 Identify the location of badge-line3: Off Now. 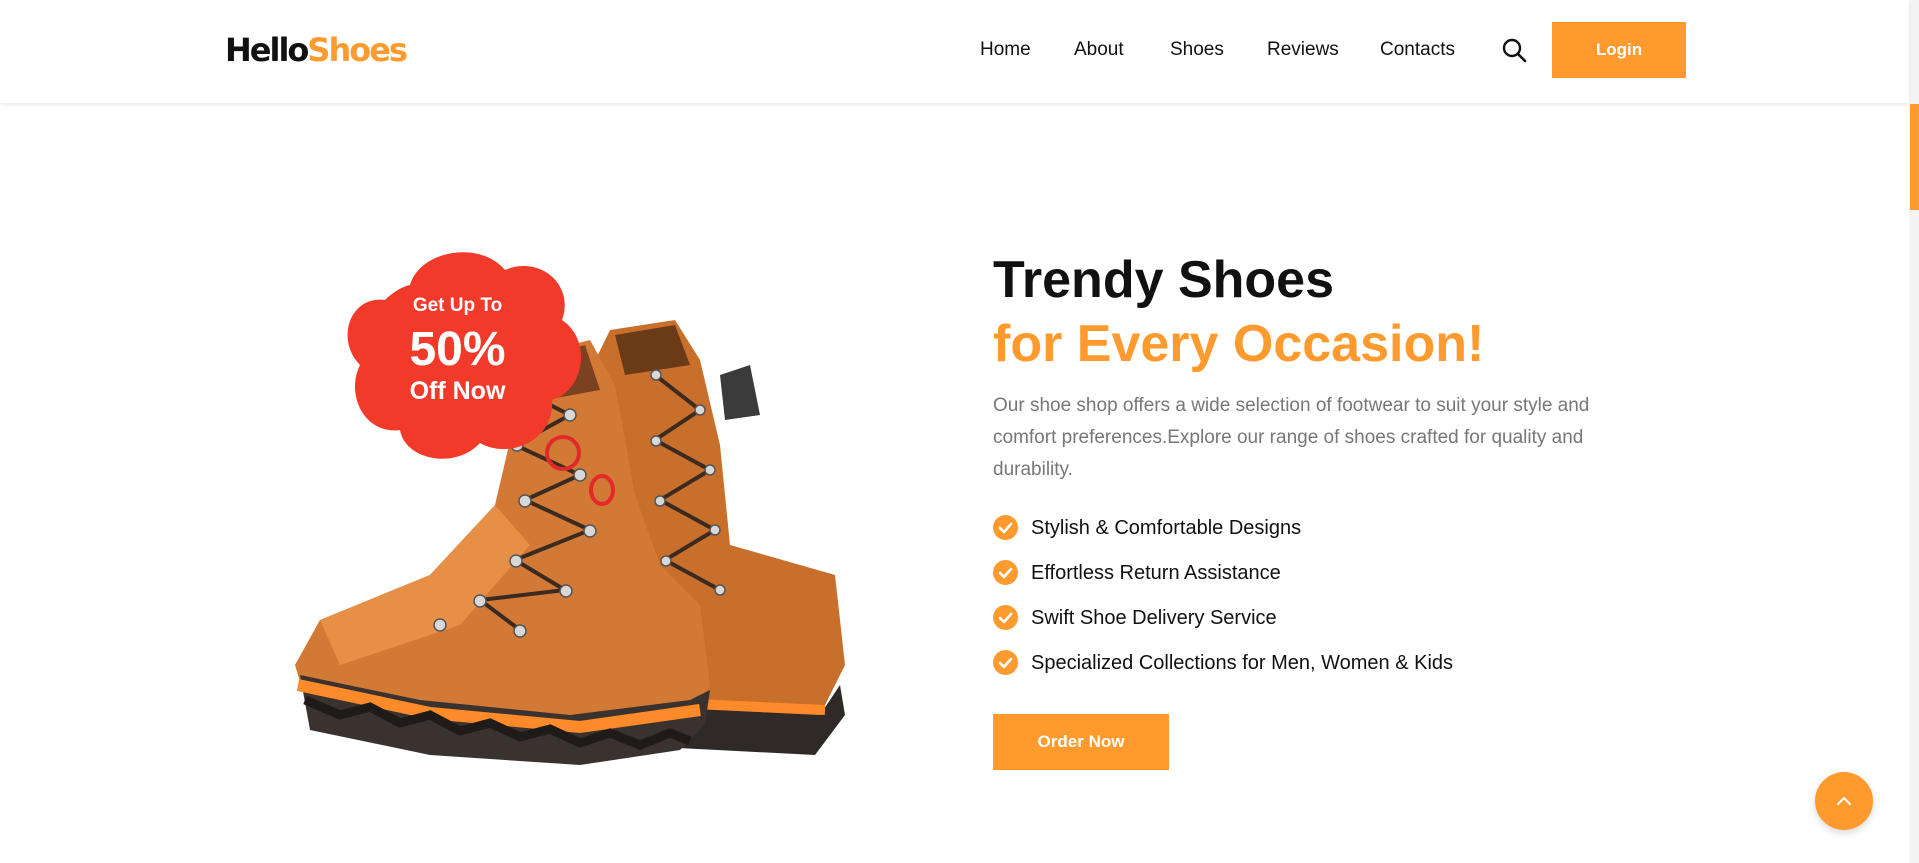
(457, 391).